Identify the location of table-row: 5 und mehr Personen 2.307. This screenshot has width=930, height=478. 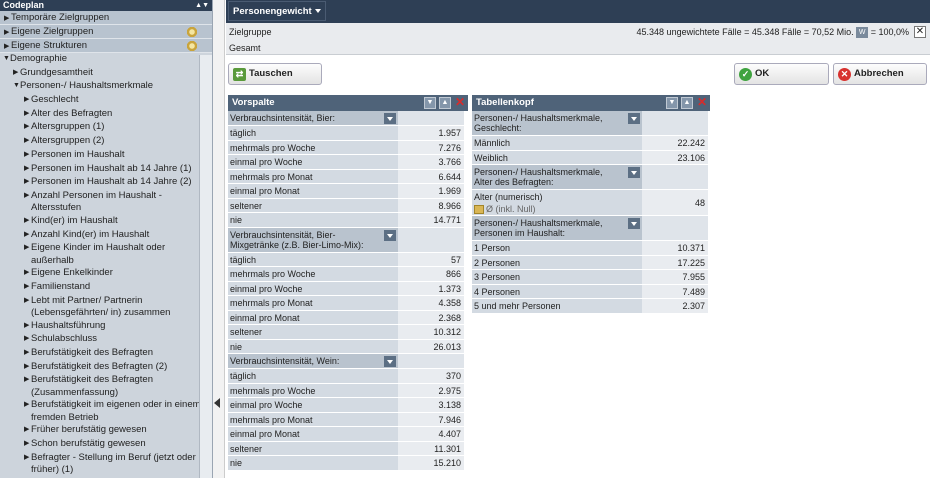
(591, 306).